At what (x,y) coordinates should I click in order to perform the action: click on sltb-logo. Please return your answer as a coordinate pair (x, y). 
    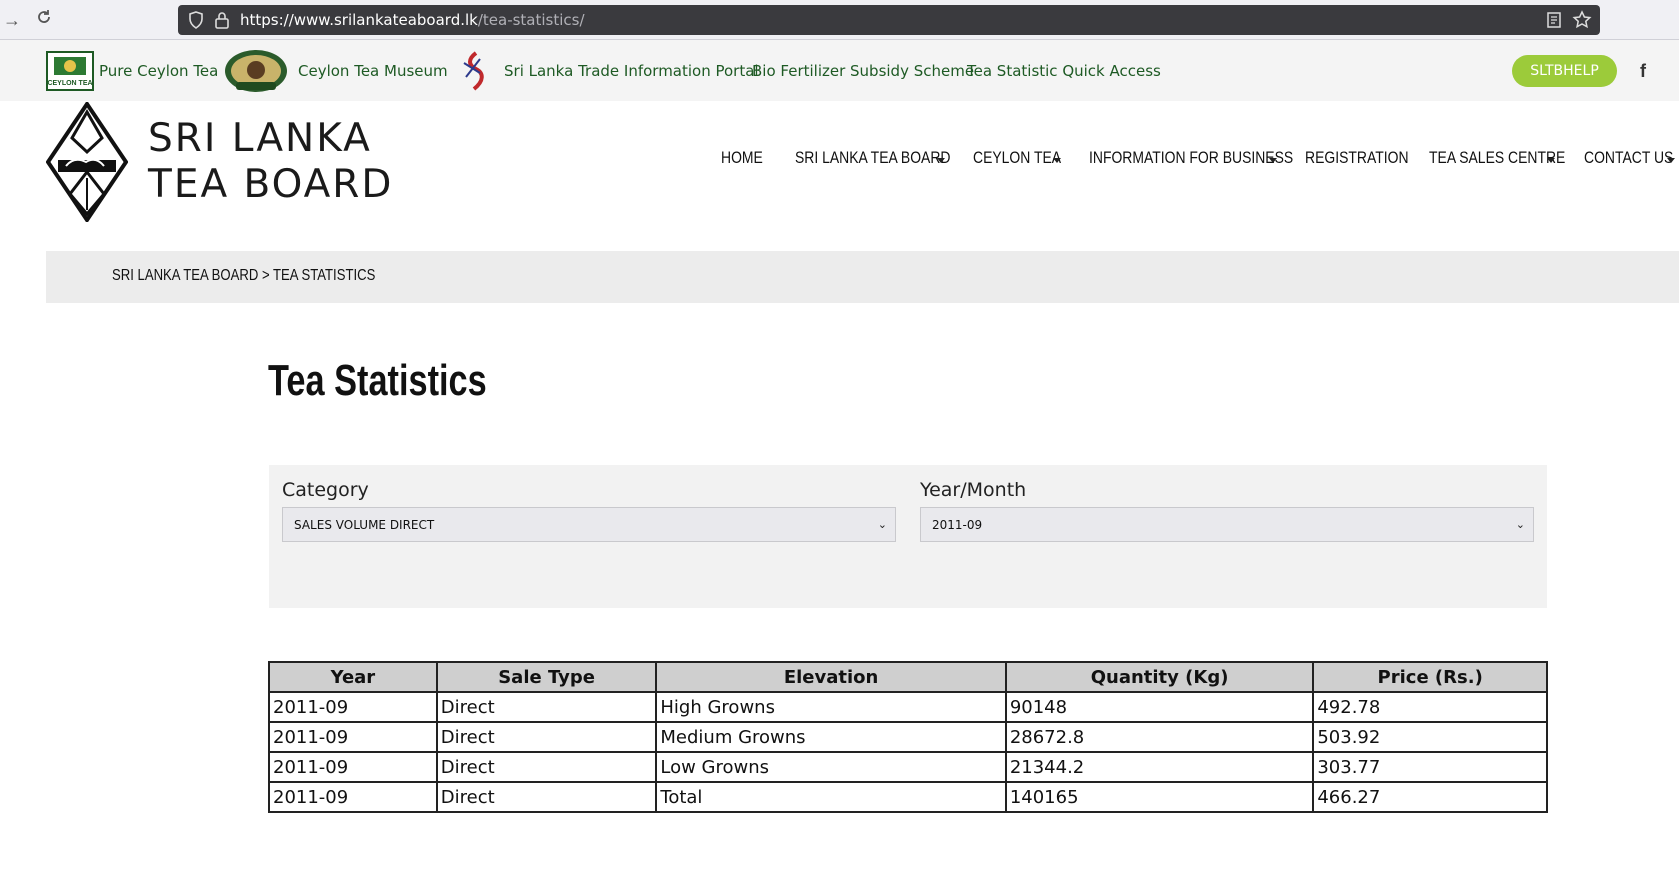
    Looking at the image, I should click on (87, 163).